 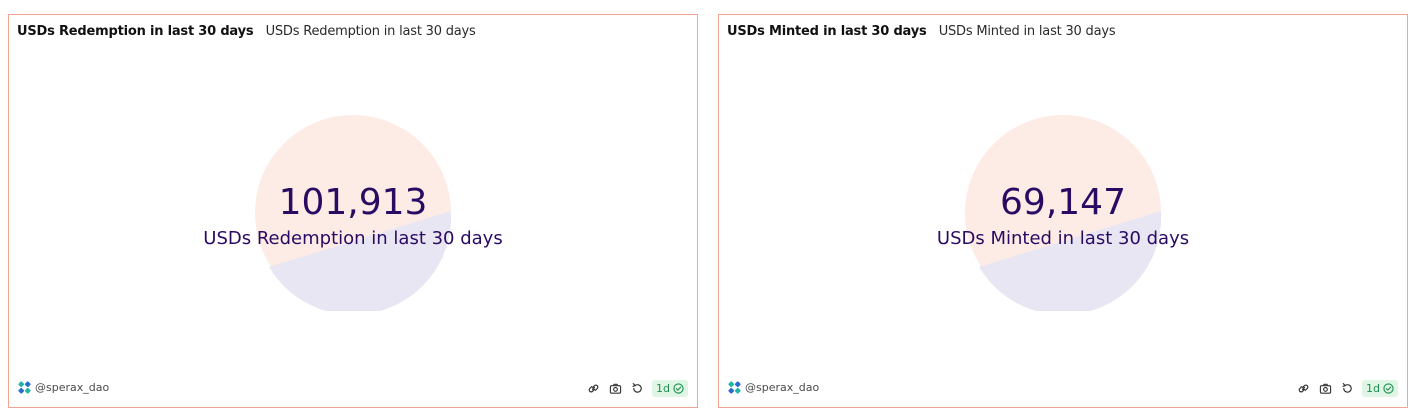 I want to click on counter-label: USDs Redemption in last 30 days, so click(x=353, y=238).